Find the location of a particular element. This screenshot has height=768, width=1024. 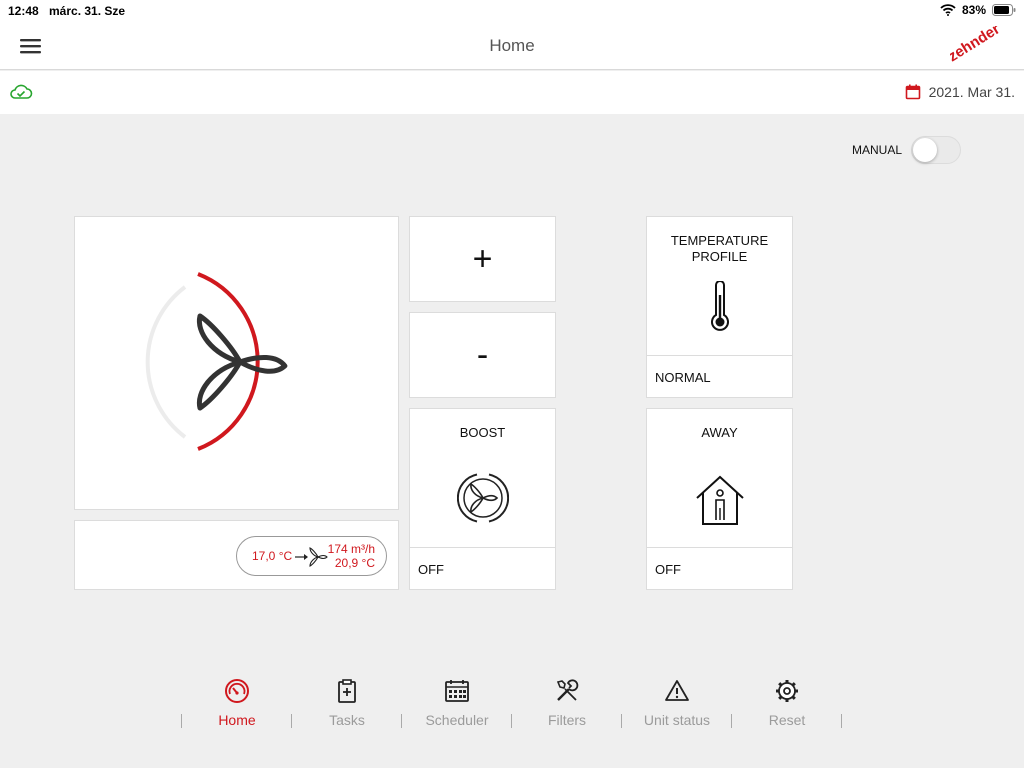

boost-fan-icon is located at coordinates (483, 498).